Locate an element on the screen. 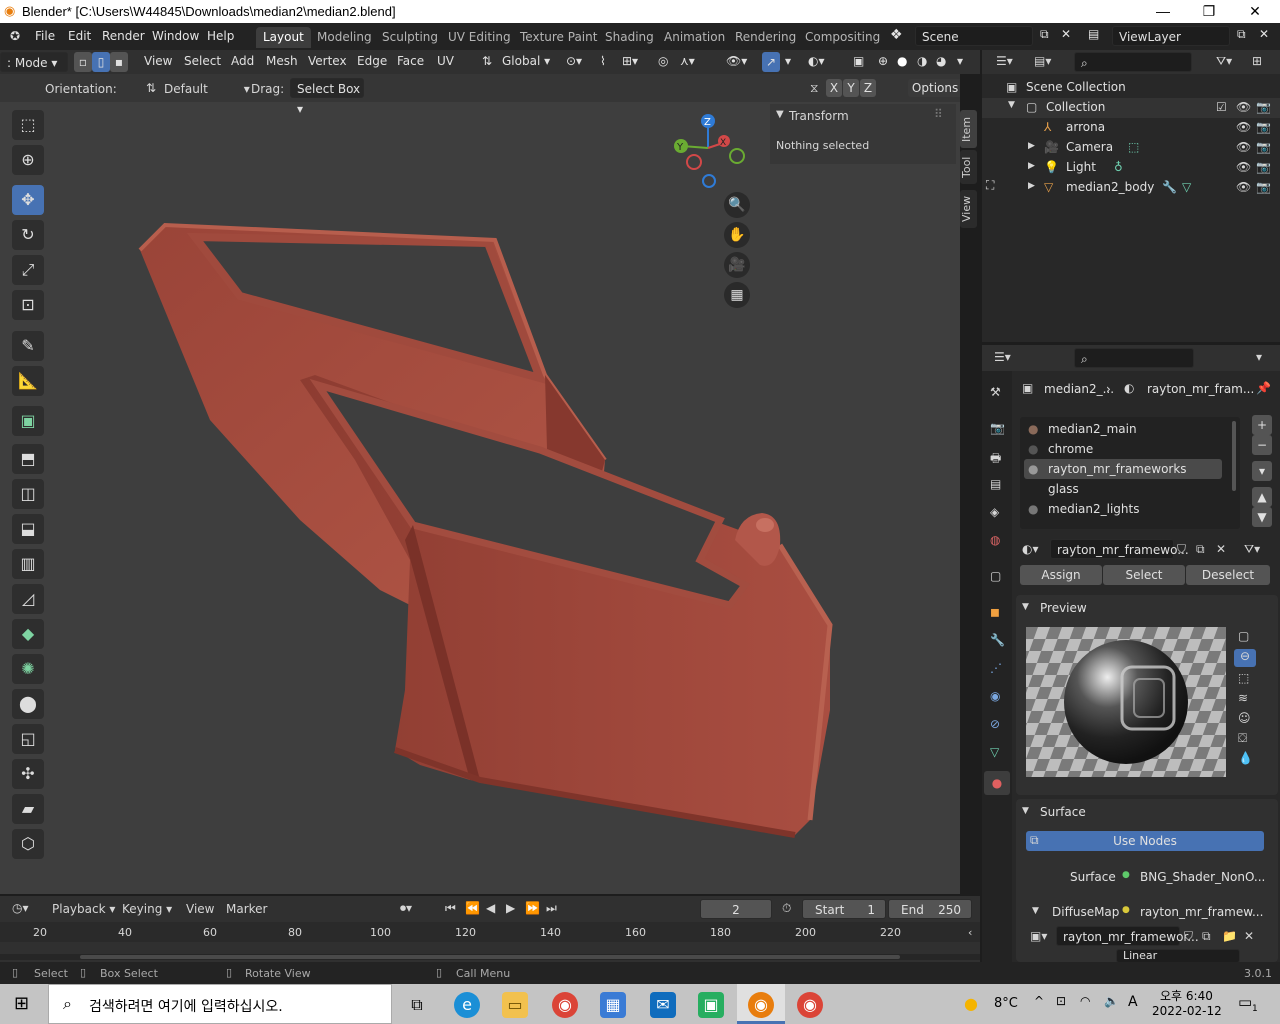  constraints-tab-icon: ⊘ is located at coordinates (995, 724).